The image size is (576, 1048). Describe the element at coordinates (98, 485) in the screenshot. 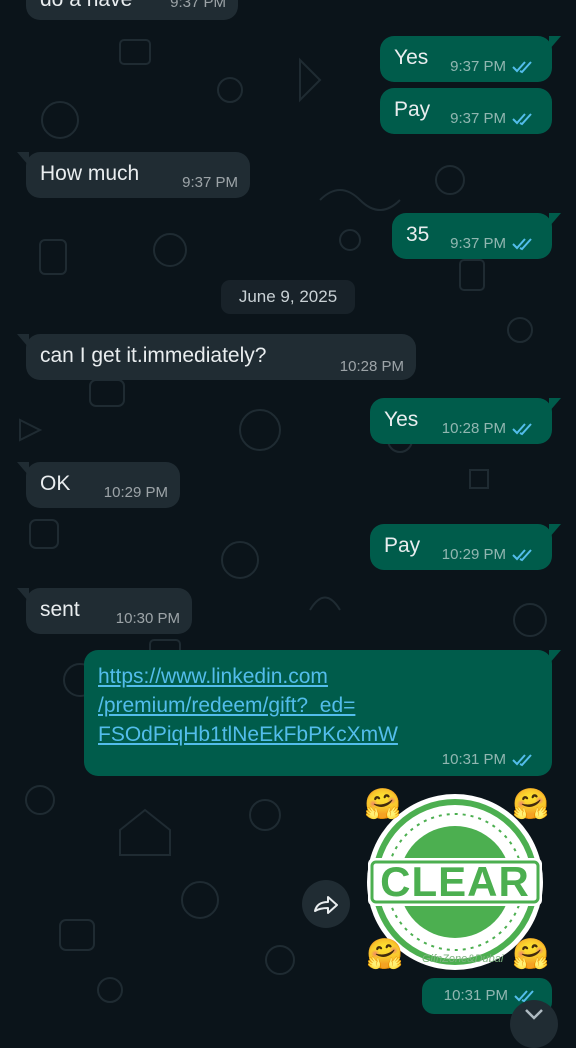

I see `message-incoming: OK 10:29 PM` at that location.